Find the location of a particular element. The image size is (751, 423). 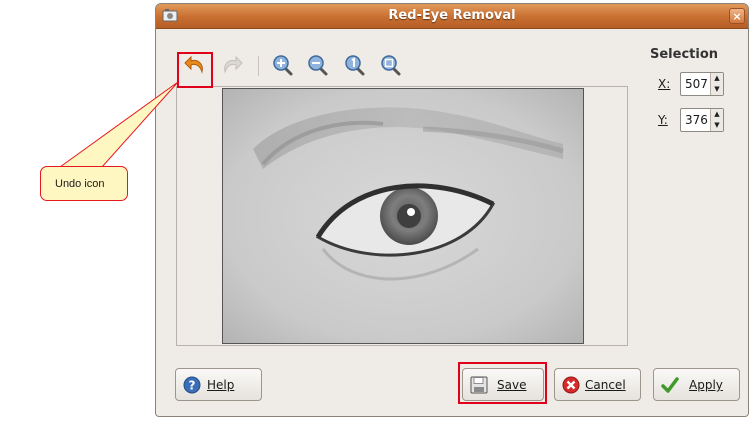

undo-callout: Undo icon is located at coordinates (84, 183).